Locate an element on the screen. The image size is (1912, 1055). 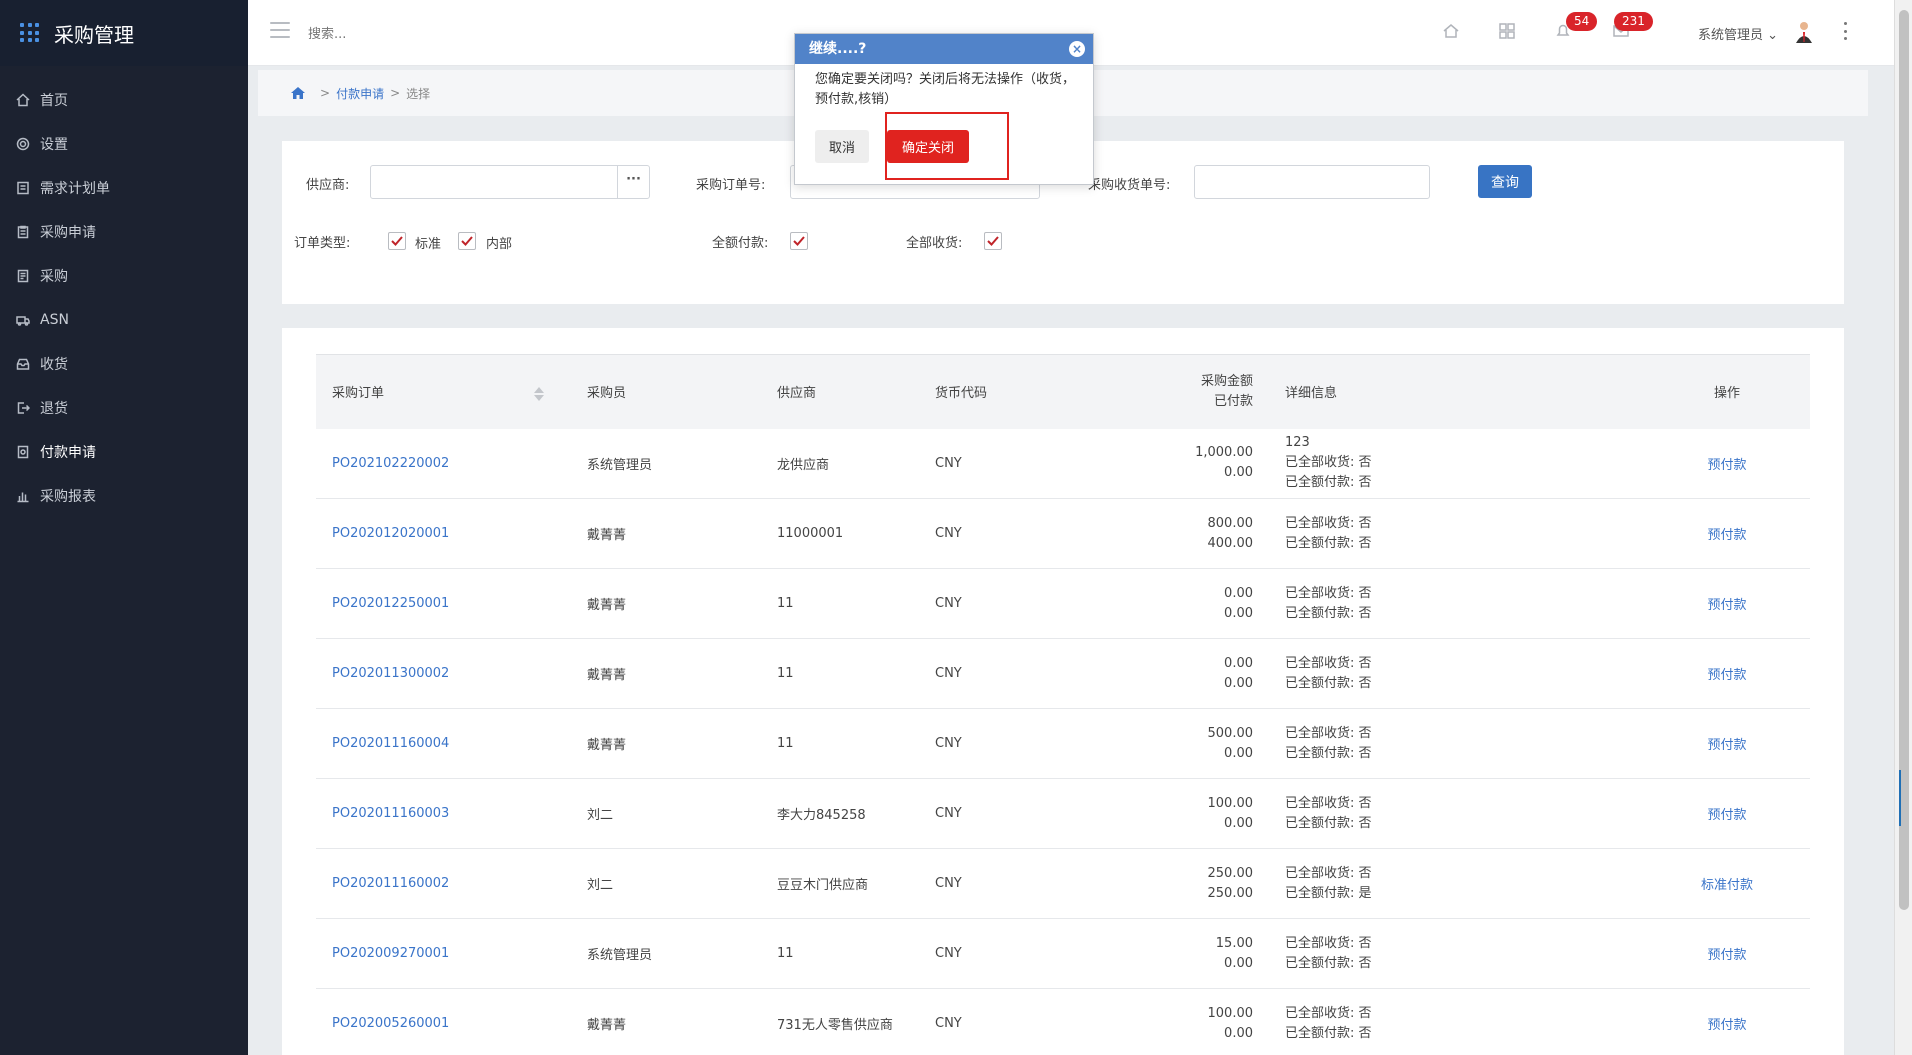
scroll-indicator is located at coordinates (1903, 798).